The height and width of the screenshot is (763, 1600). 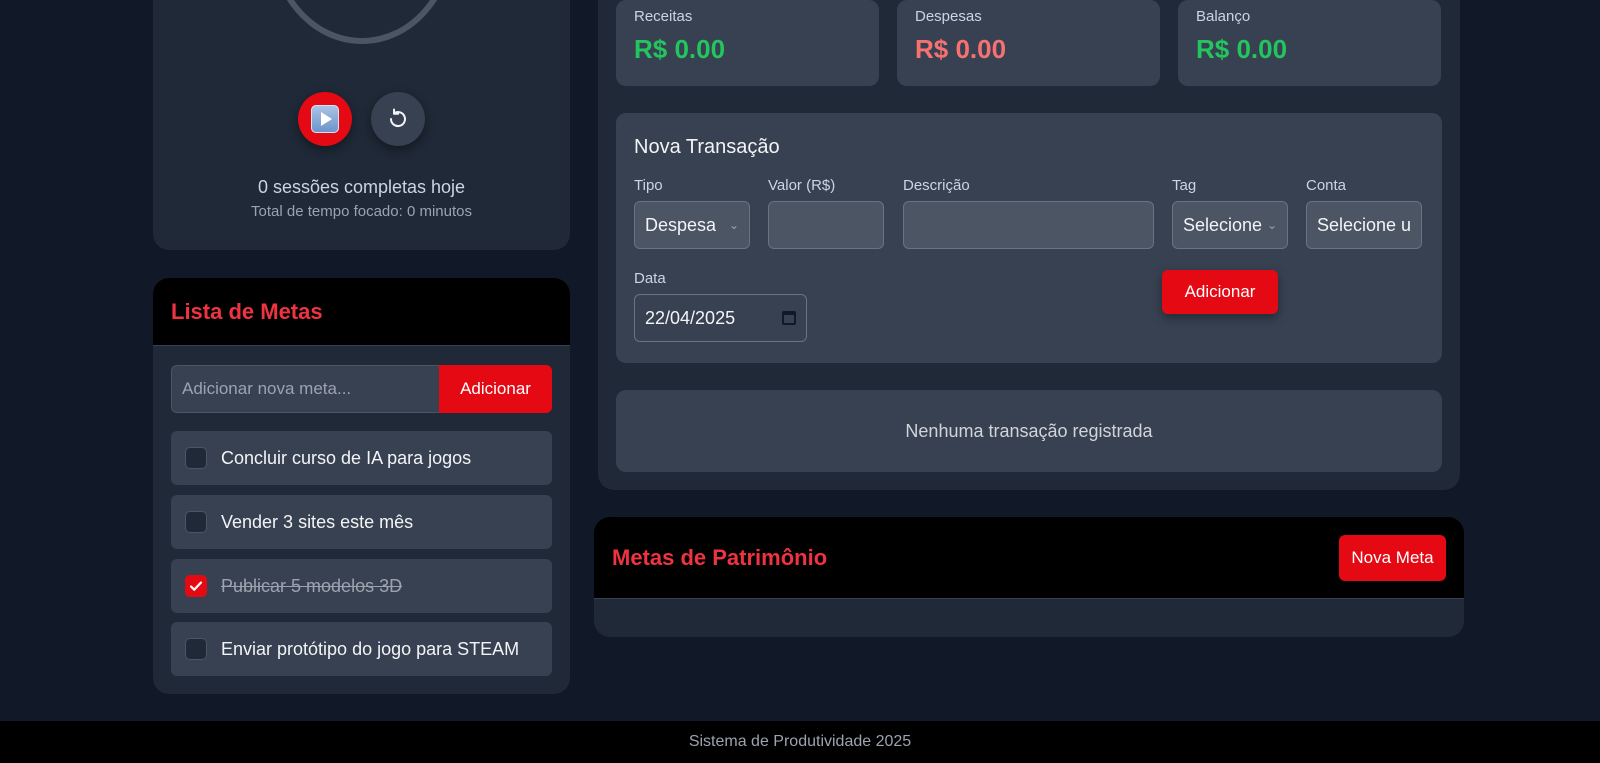 I want to click on goal-checkbox-checked, so click(x=196, y=586).